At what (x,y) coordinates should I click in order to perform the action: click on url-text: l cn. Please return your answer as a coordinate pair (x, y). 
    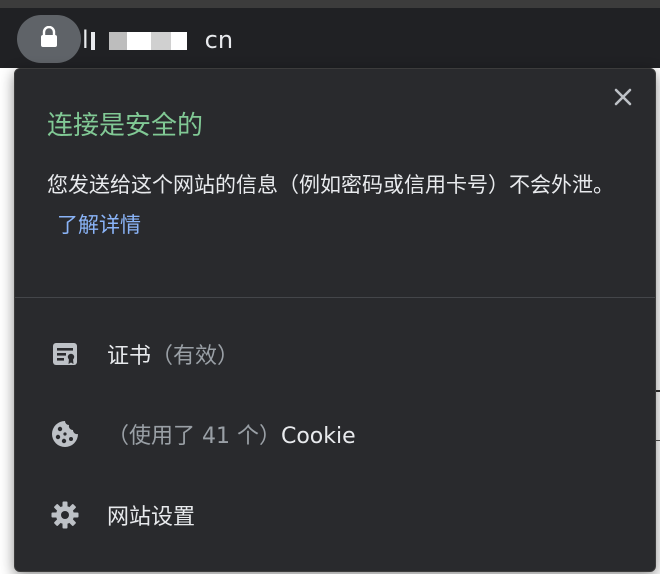
    Looking at the image, I should click on (157, 40).